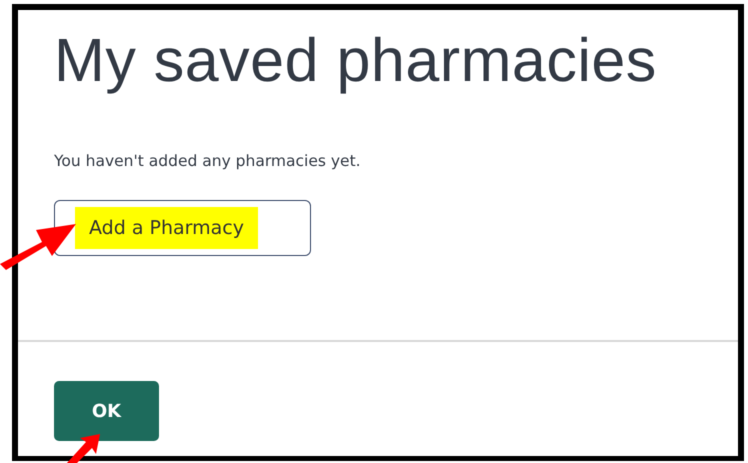  What do you see at coordinates (207, 161) in the screenshot?
I see `empty-message: You haven't added any pharmacies yet.` at bounding box center [207, 161].